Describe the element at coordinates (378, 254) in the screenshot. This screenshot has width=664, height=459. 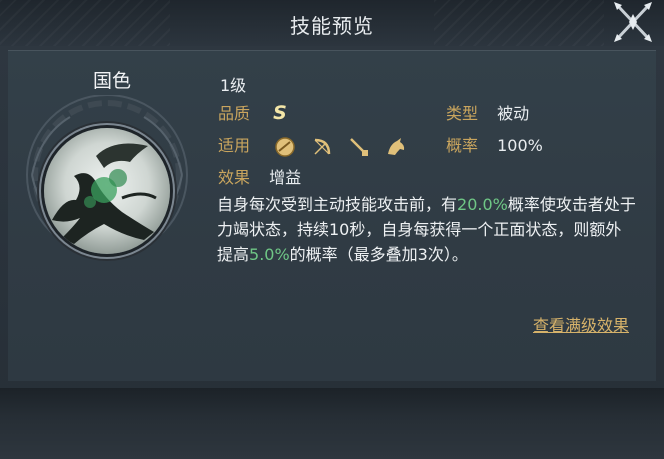
I see `desc-text-3: 的概率（最多叠加3次）。` at that location.